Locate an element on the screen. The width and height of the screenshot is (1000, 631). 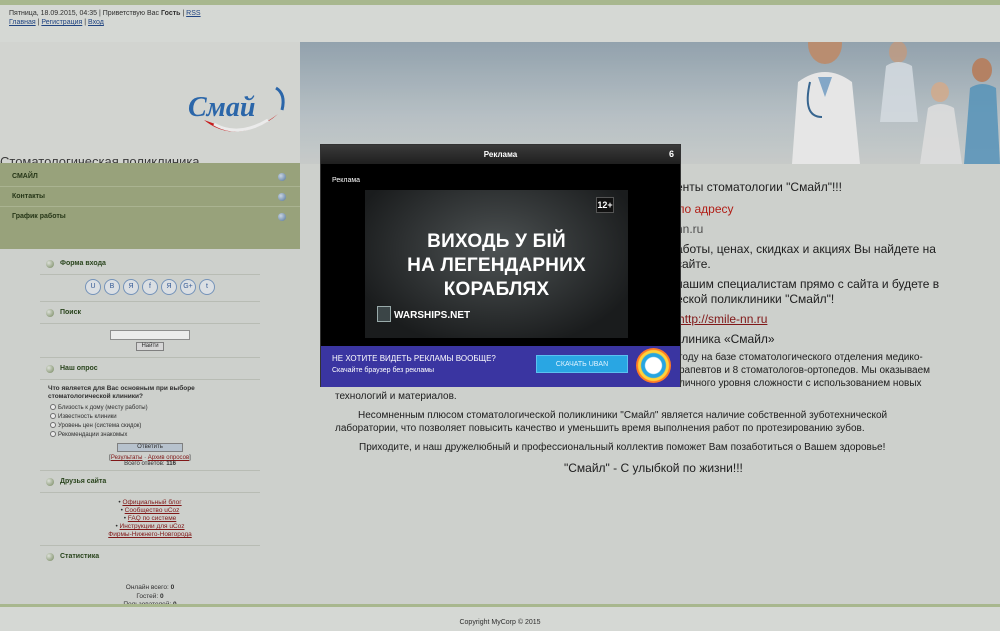
ad-headline: ВИХОДЬ У БІЙ НА ЛЕГЕНДАРНИХ КОРАБЛЯХ is located at coordinates (496, 265).